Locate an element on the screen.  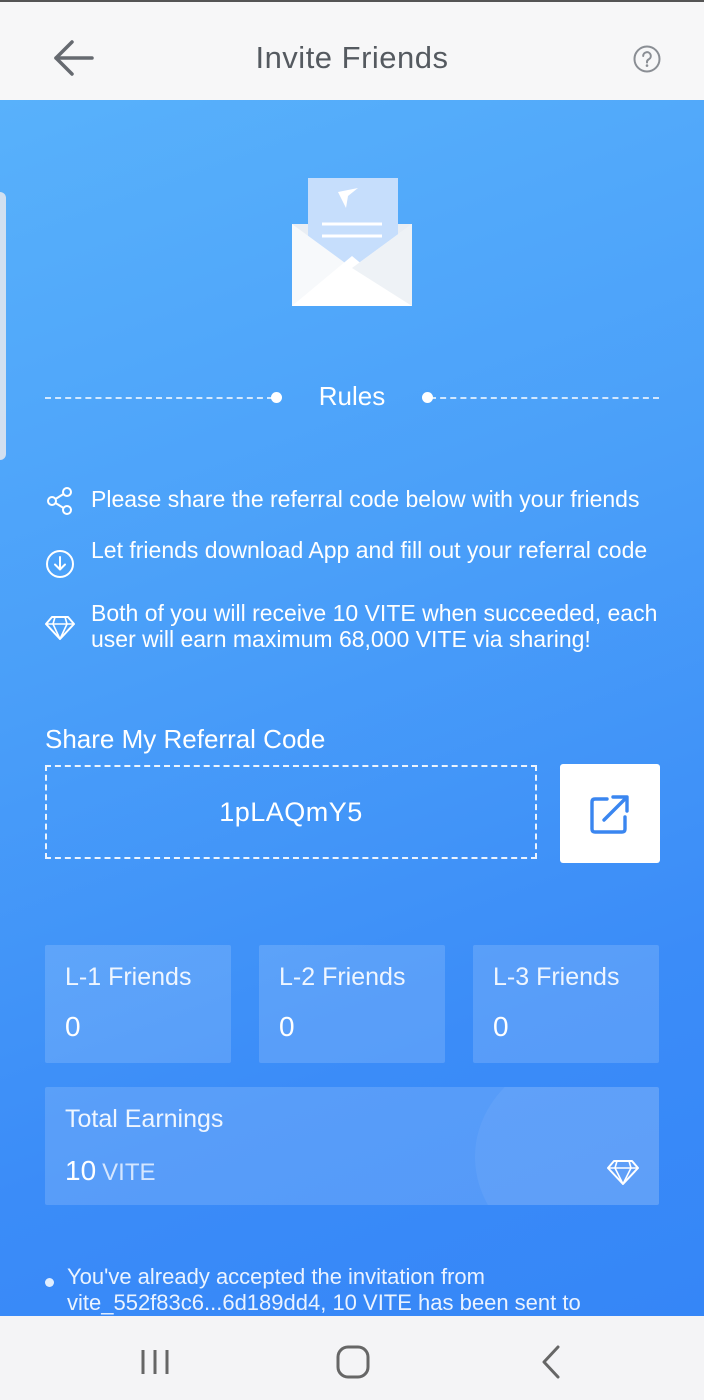
envelope-icon is located at coordinates (352, 242).